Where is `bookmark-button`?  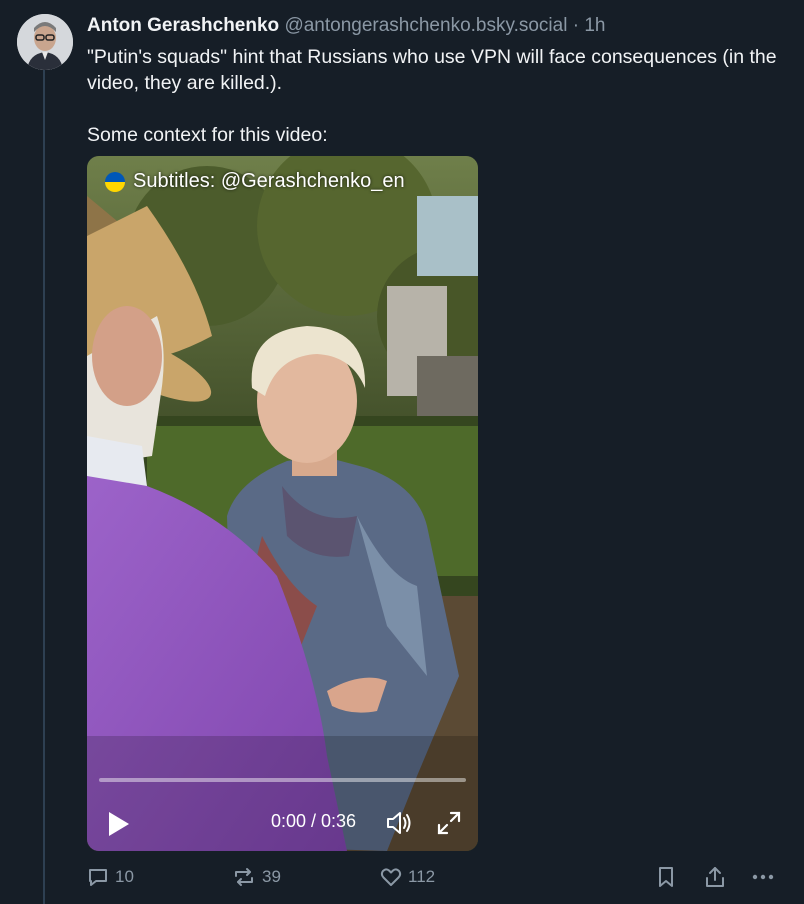
bookmark-button is located at coordinates (666, 877).